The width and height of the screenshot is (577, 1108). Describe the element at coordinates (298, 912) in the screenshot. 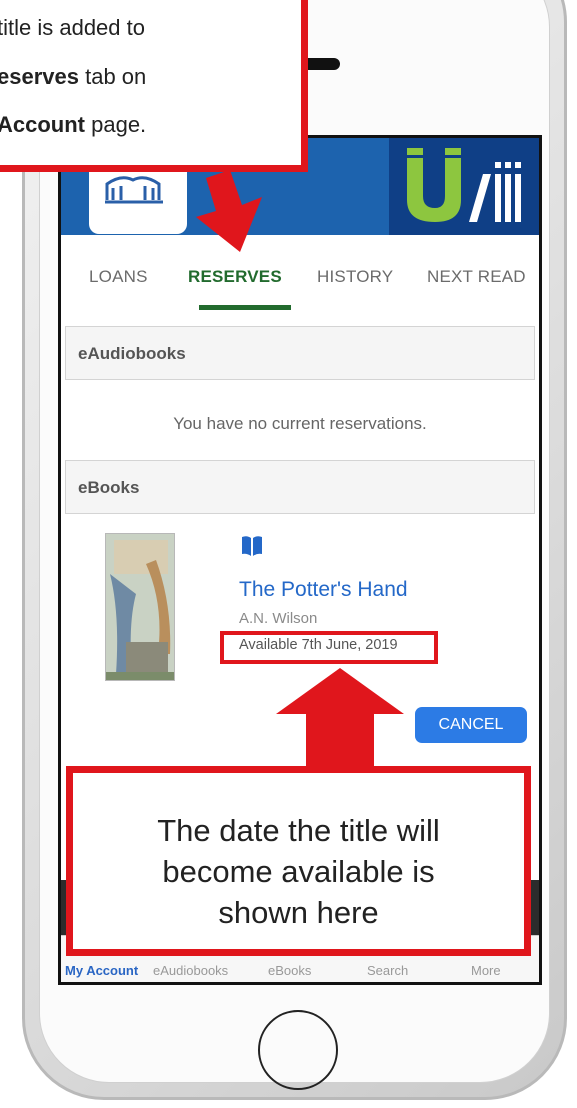

I see `callout-line: shown here` at that location.